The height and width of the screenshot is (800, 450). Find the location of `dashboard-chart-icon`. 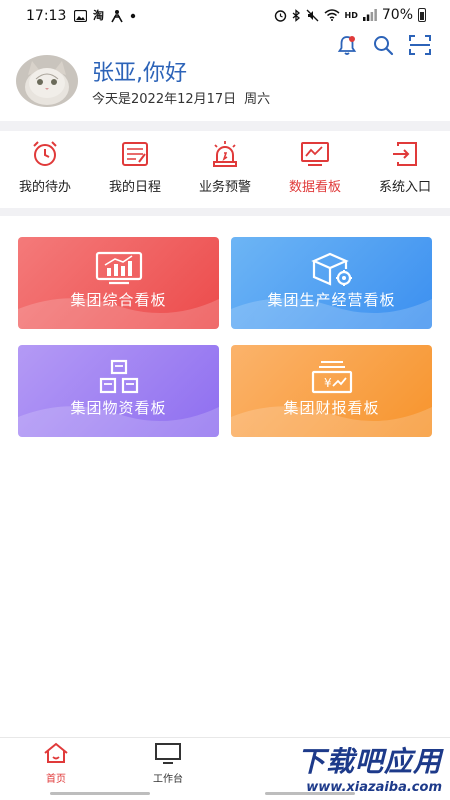

dashboard-chart-icon is located at coordinates (118, 268).